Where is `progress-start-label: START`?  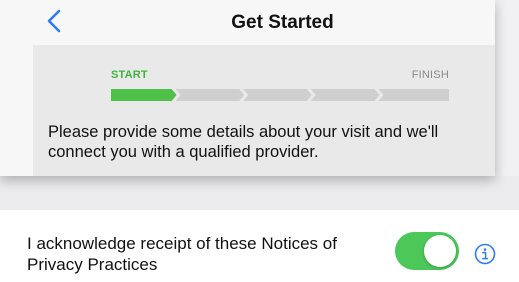 progress-start-label: START is located at coordinates (129, 75).